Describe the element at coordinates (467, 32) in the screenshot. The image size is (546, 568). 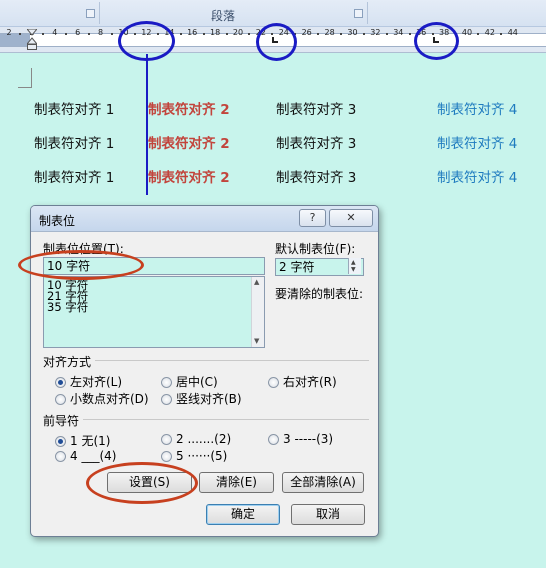
I see `ruler-tick-label: 40` at that location.